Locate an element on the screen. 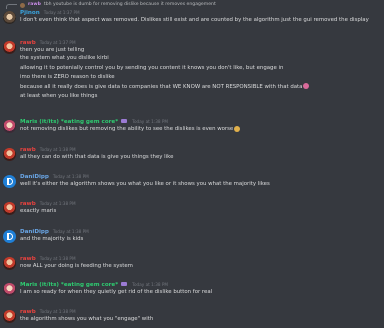 The image size is (384, 328). message-text: at least when you like things is located at coordinates (59, 96).